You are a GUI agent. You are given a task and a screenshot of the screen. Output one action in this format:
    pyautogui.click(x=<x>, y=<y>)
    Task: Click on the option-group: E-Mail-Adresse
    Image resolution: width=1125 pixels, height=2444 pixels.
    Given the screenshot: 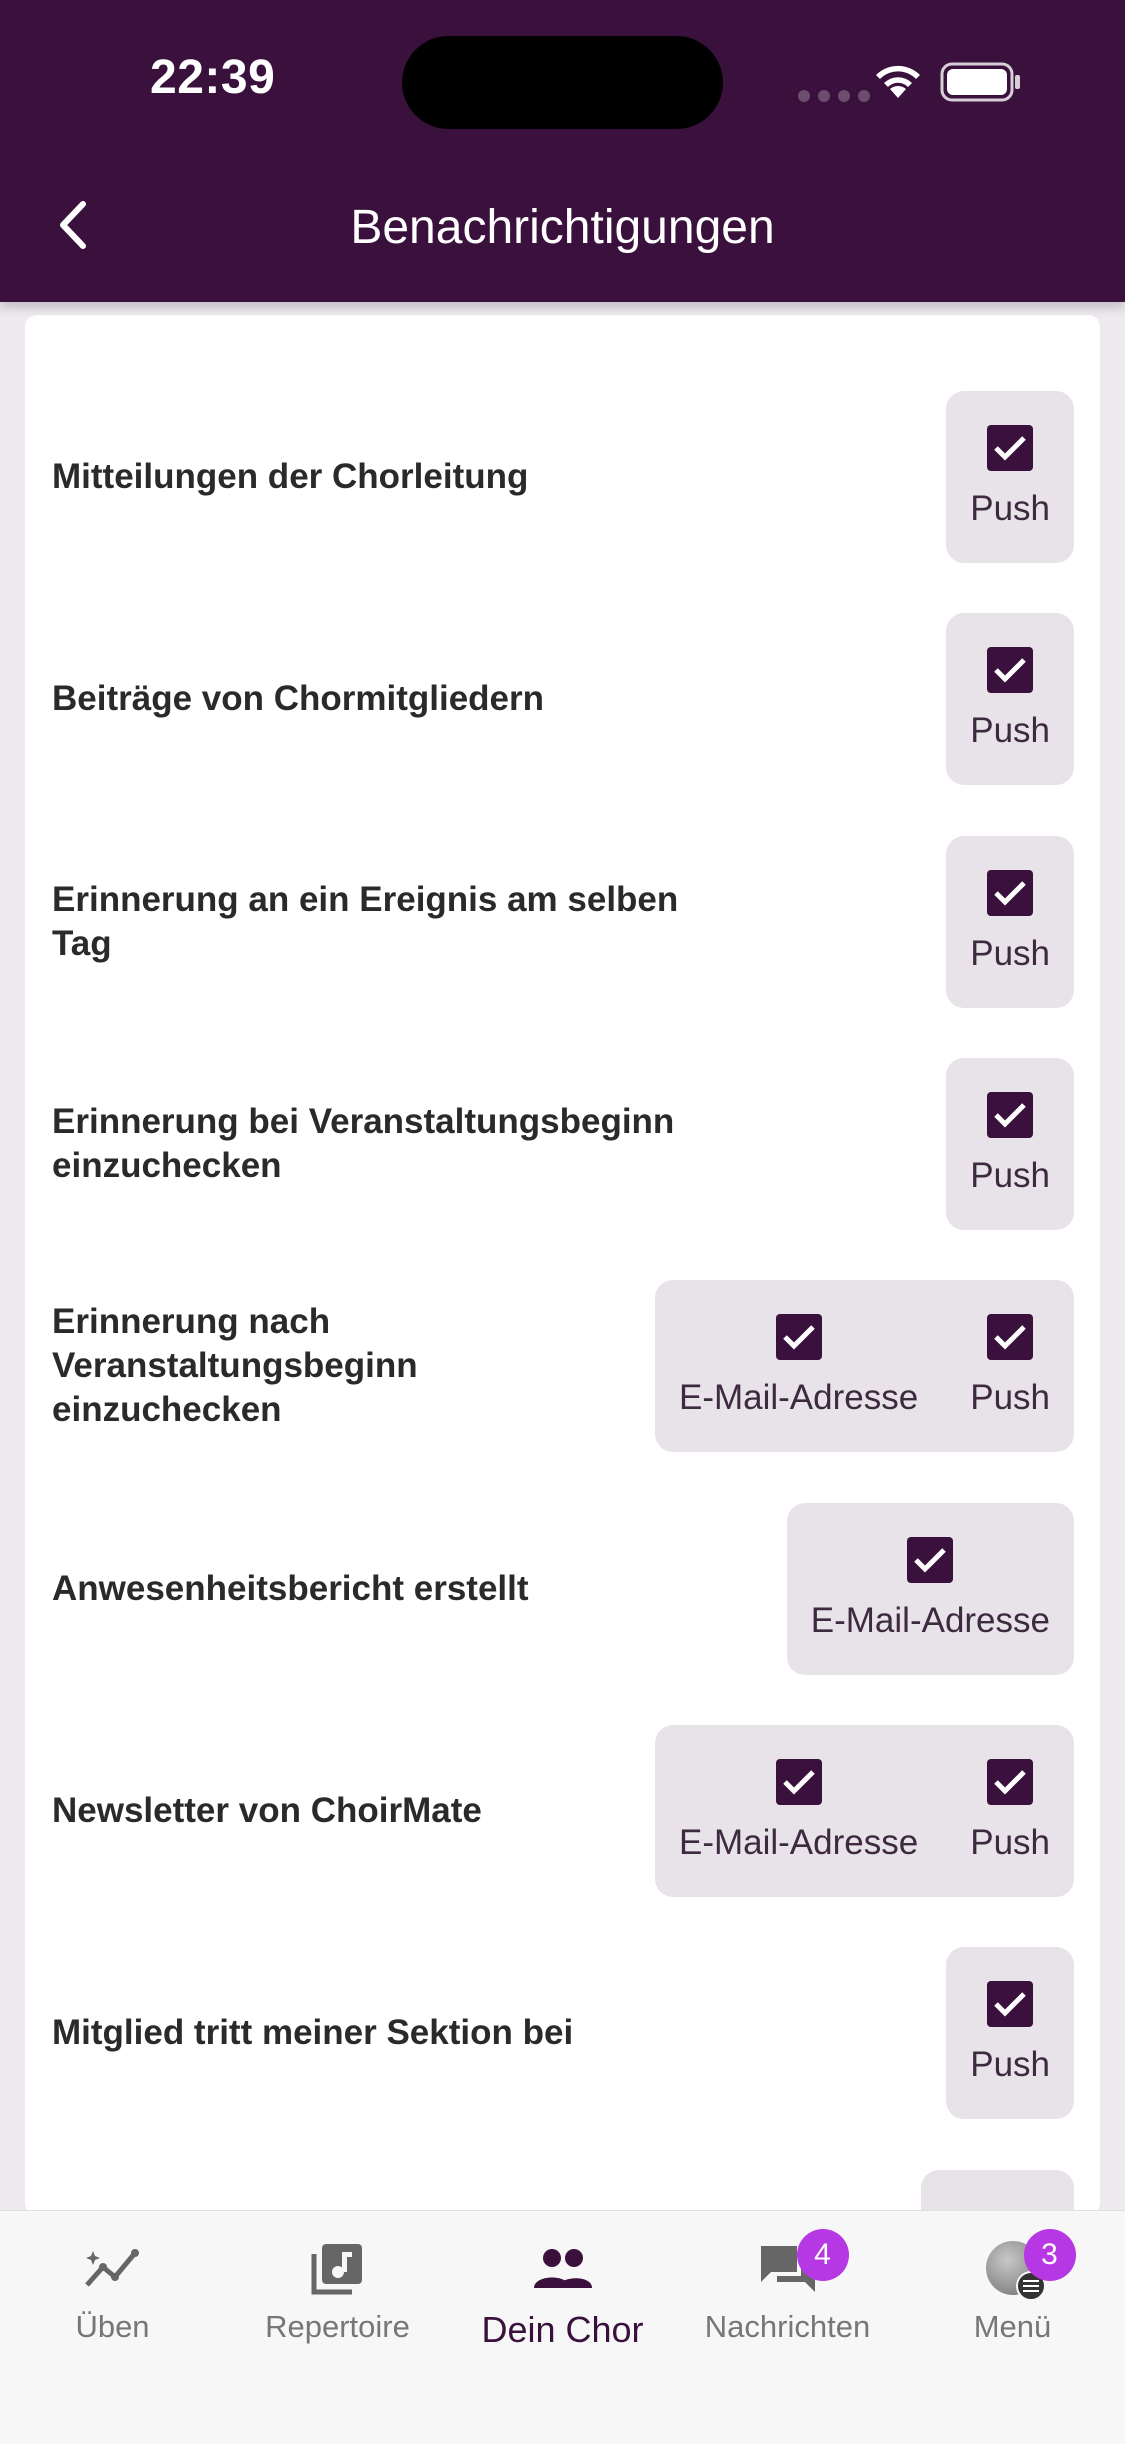 What is the action you would take?
    pyautogui.click(x=930, y=1589)
    